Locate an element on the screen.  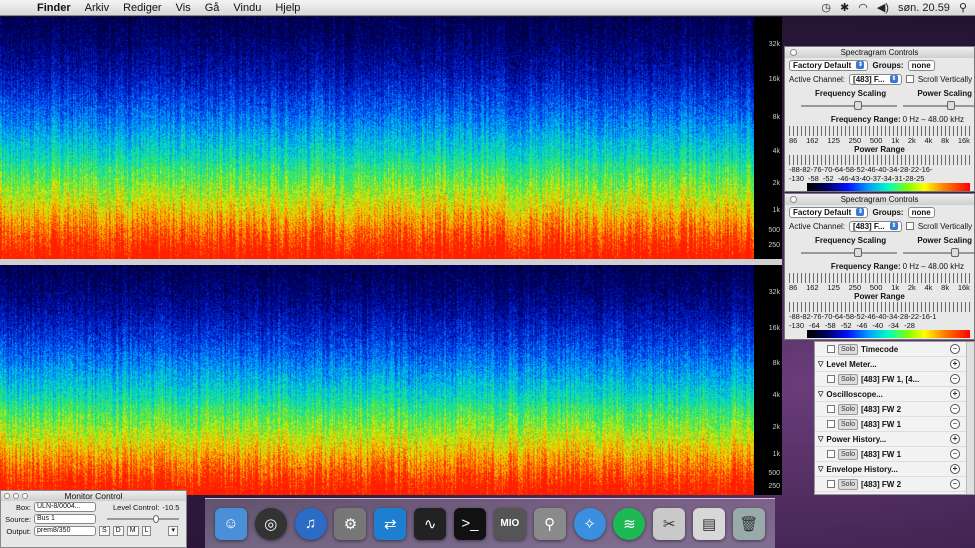
sc2-scroll-checkbox is located at coordinates (909, 226).